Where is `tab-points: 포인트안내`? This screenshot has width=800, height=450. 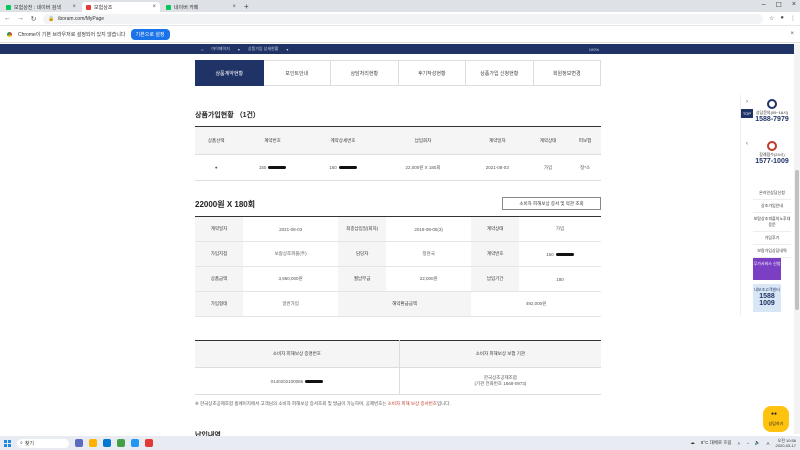 tab-points: 포인트안내 is located at coordinates (297, 73).